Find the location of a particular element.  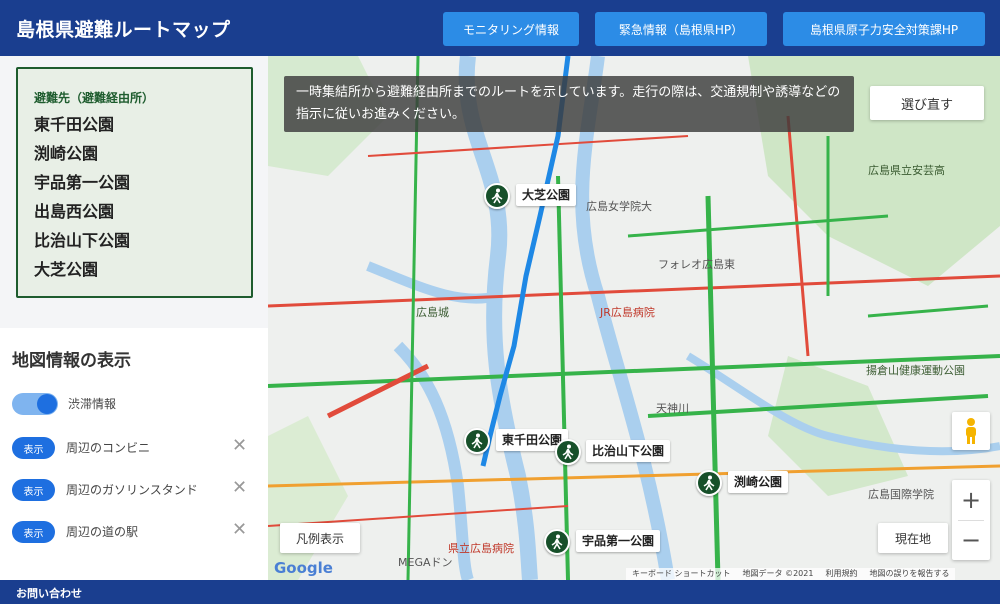

destination-item: 渕崎公園 is located at coordinates (66, 153).